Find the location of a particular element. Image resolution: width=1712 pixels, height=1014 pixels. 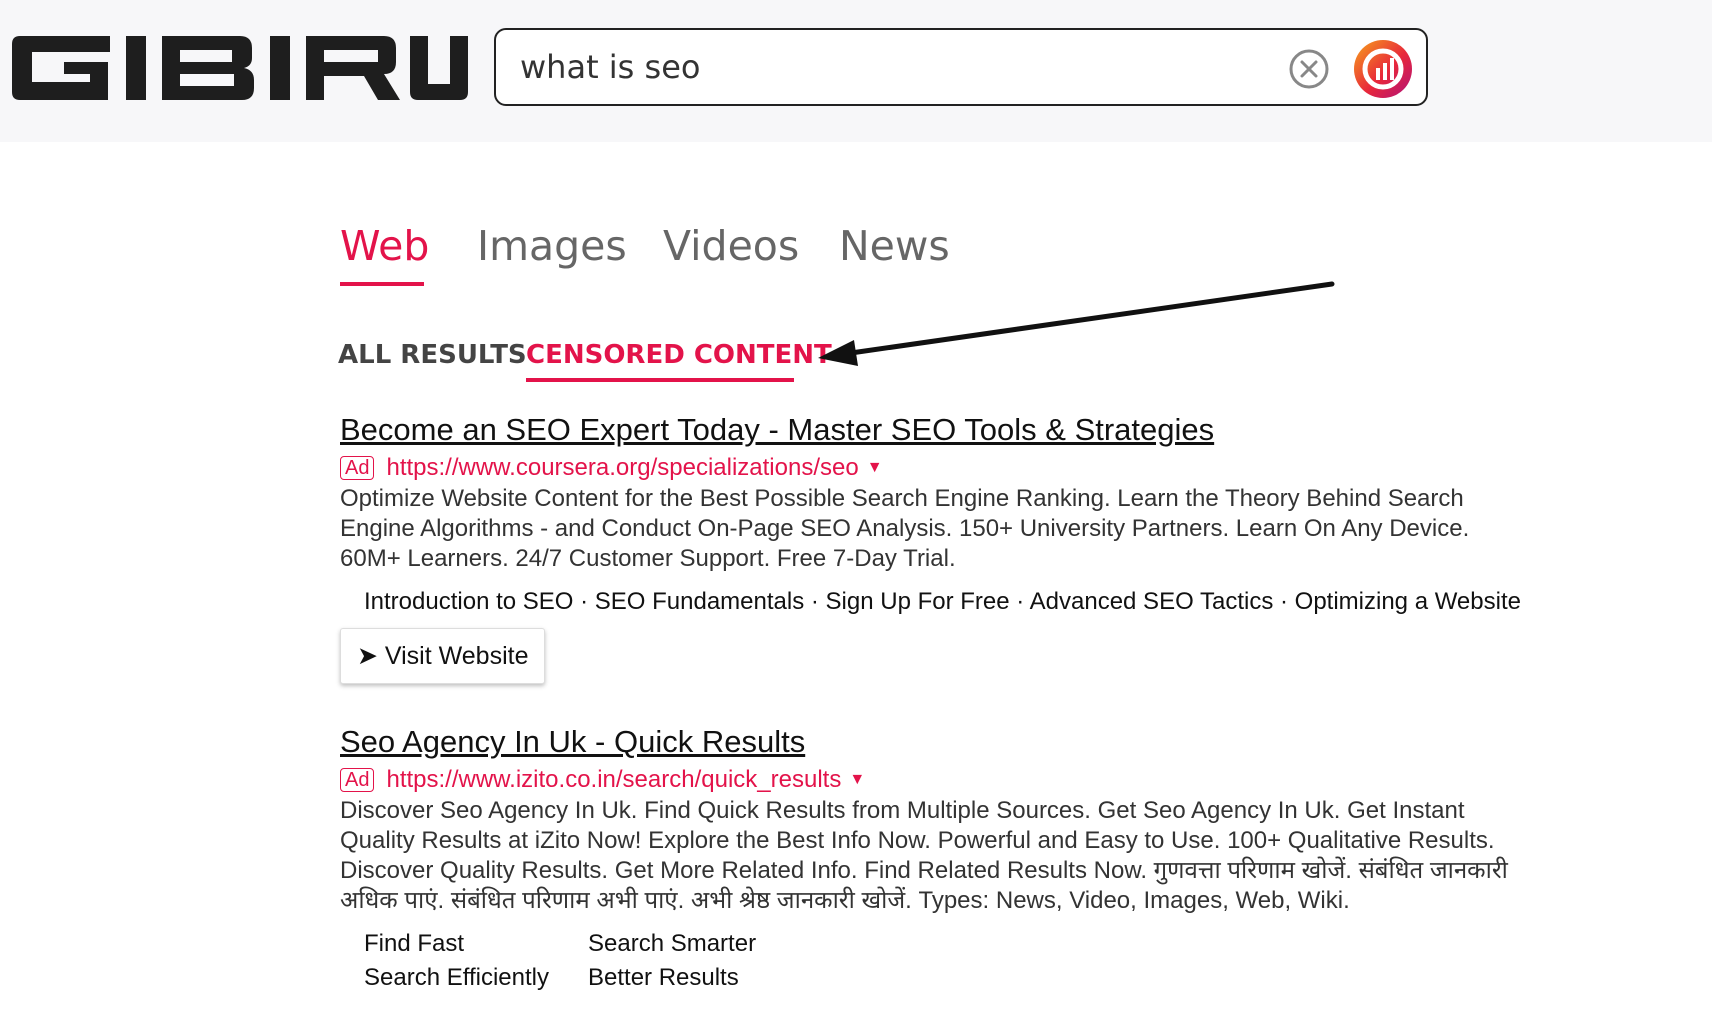

result-title-link: Seo Agency In Uk - Quick Results is located at coordinates (935, 742).